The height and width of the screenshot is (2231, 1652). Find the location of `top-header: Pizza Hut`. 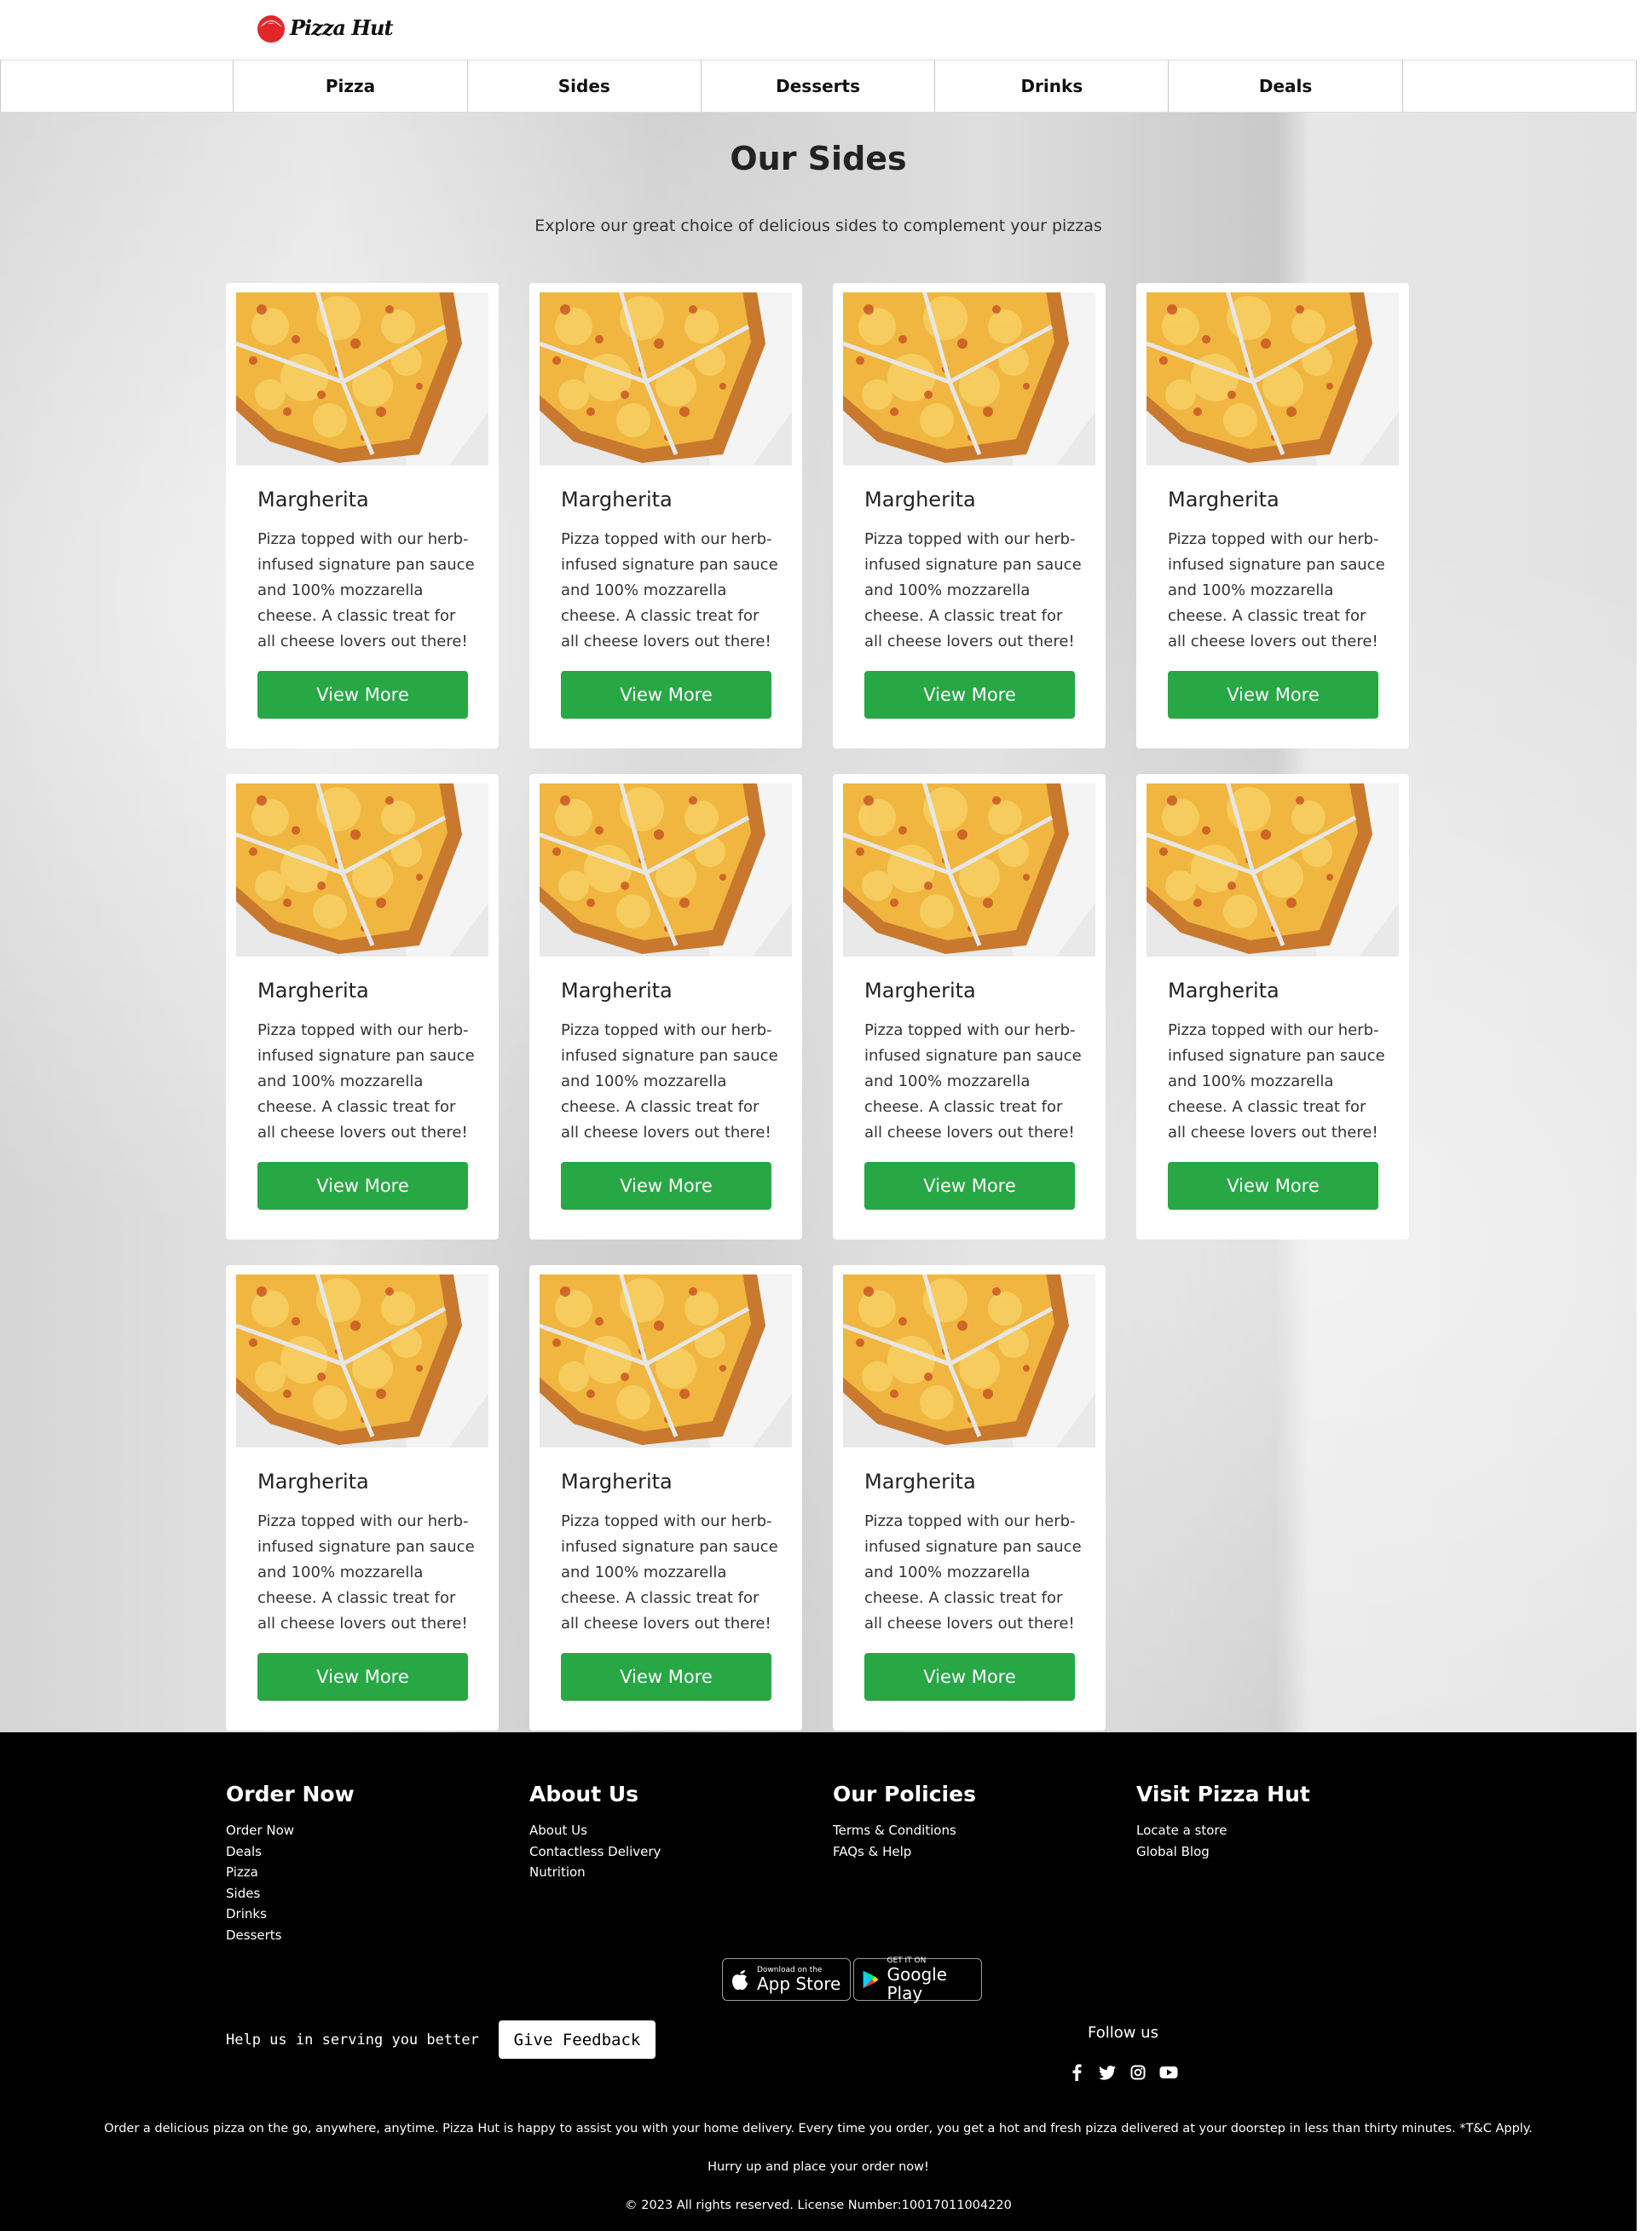

top-header: Pizza Hut is located at coordinates (818, 30).